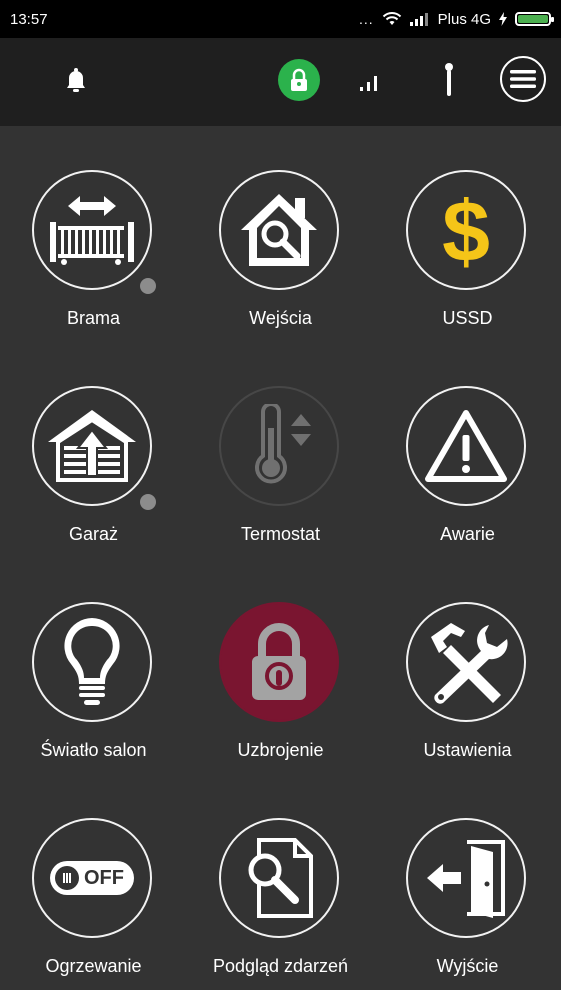 This screenshot has width=561, height=990. I want to click on tile-podglad-zdarzen: Podgląd zdarzeń, so click(280, 882).